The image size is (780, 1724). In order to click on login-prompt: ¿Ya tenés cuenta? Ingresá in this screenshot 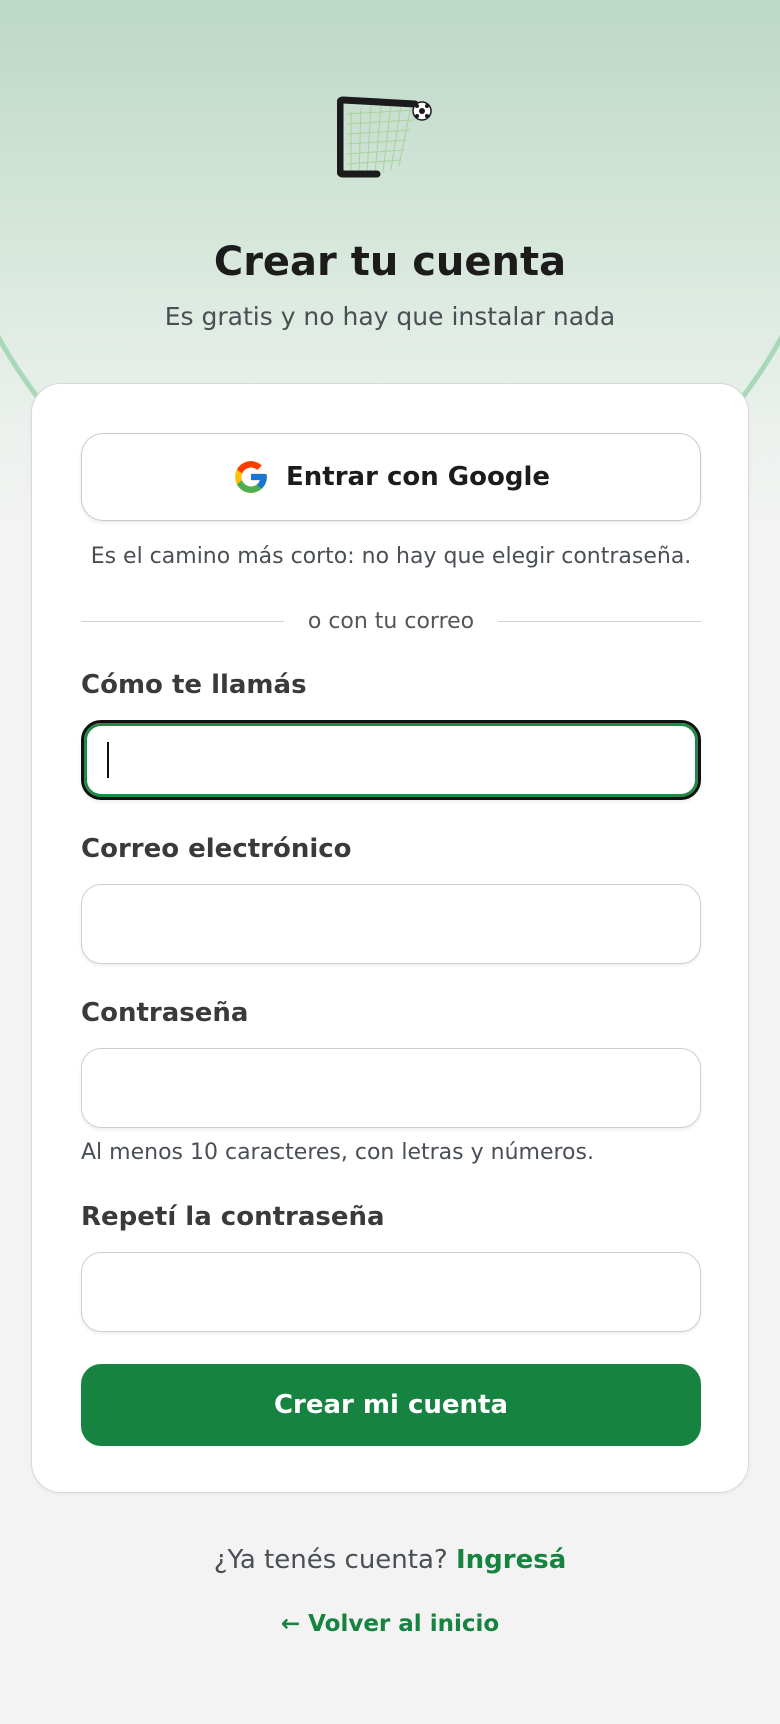, I will do `click(390, 1560)`.